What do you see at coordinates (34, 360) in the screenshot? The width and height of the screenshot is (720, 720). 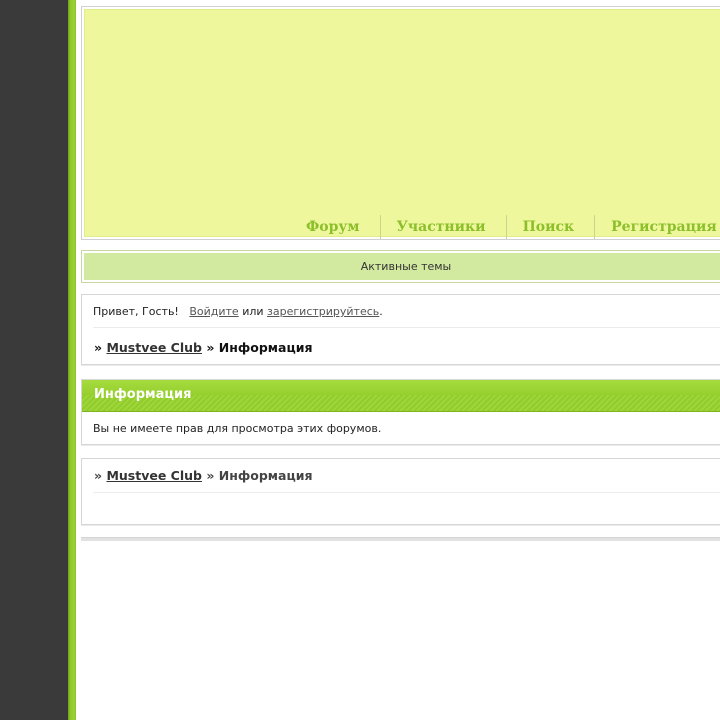 I see `left-background` at bounding box center [34, 360].